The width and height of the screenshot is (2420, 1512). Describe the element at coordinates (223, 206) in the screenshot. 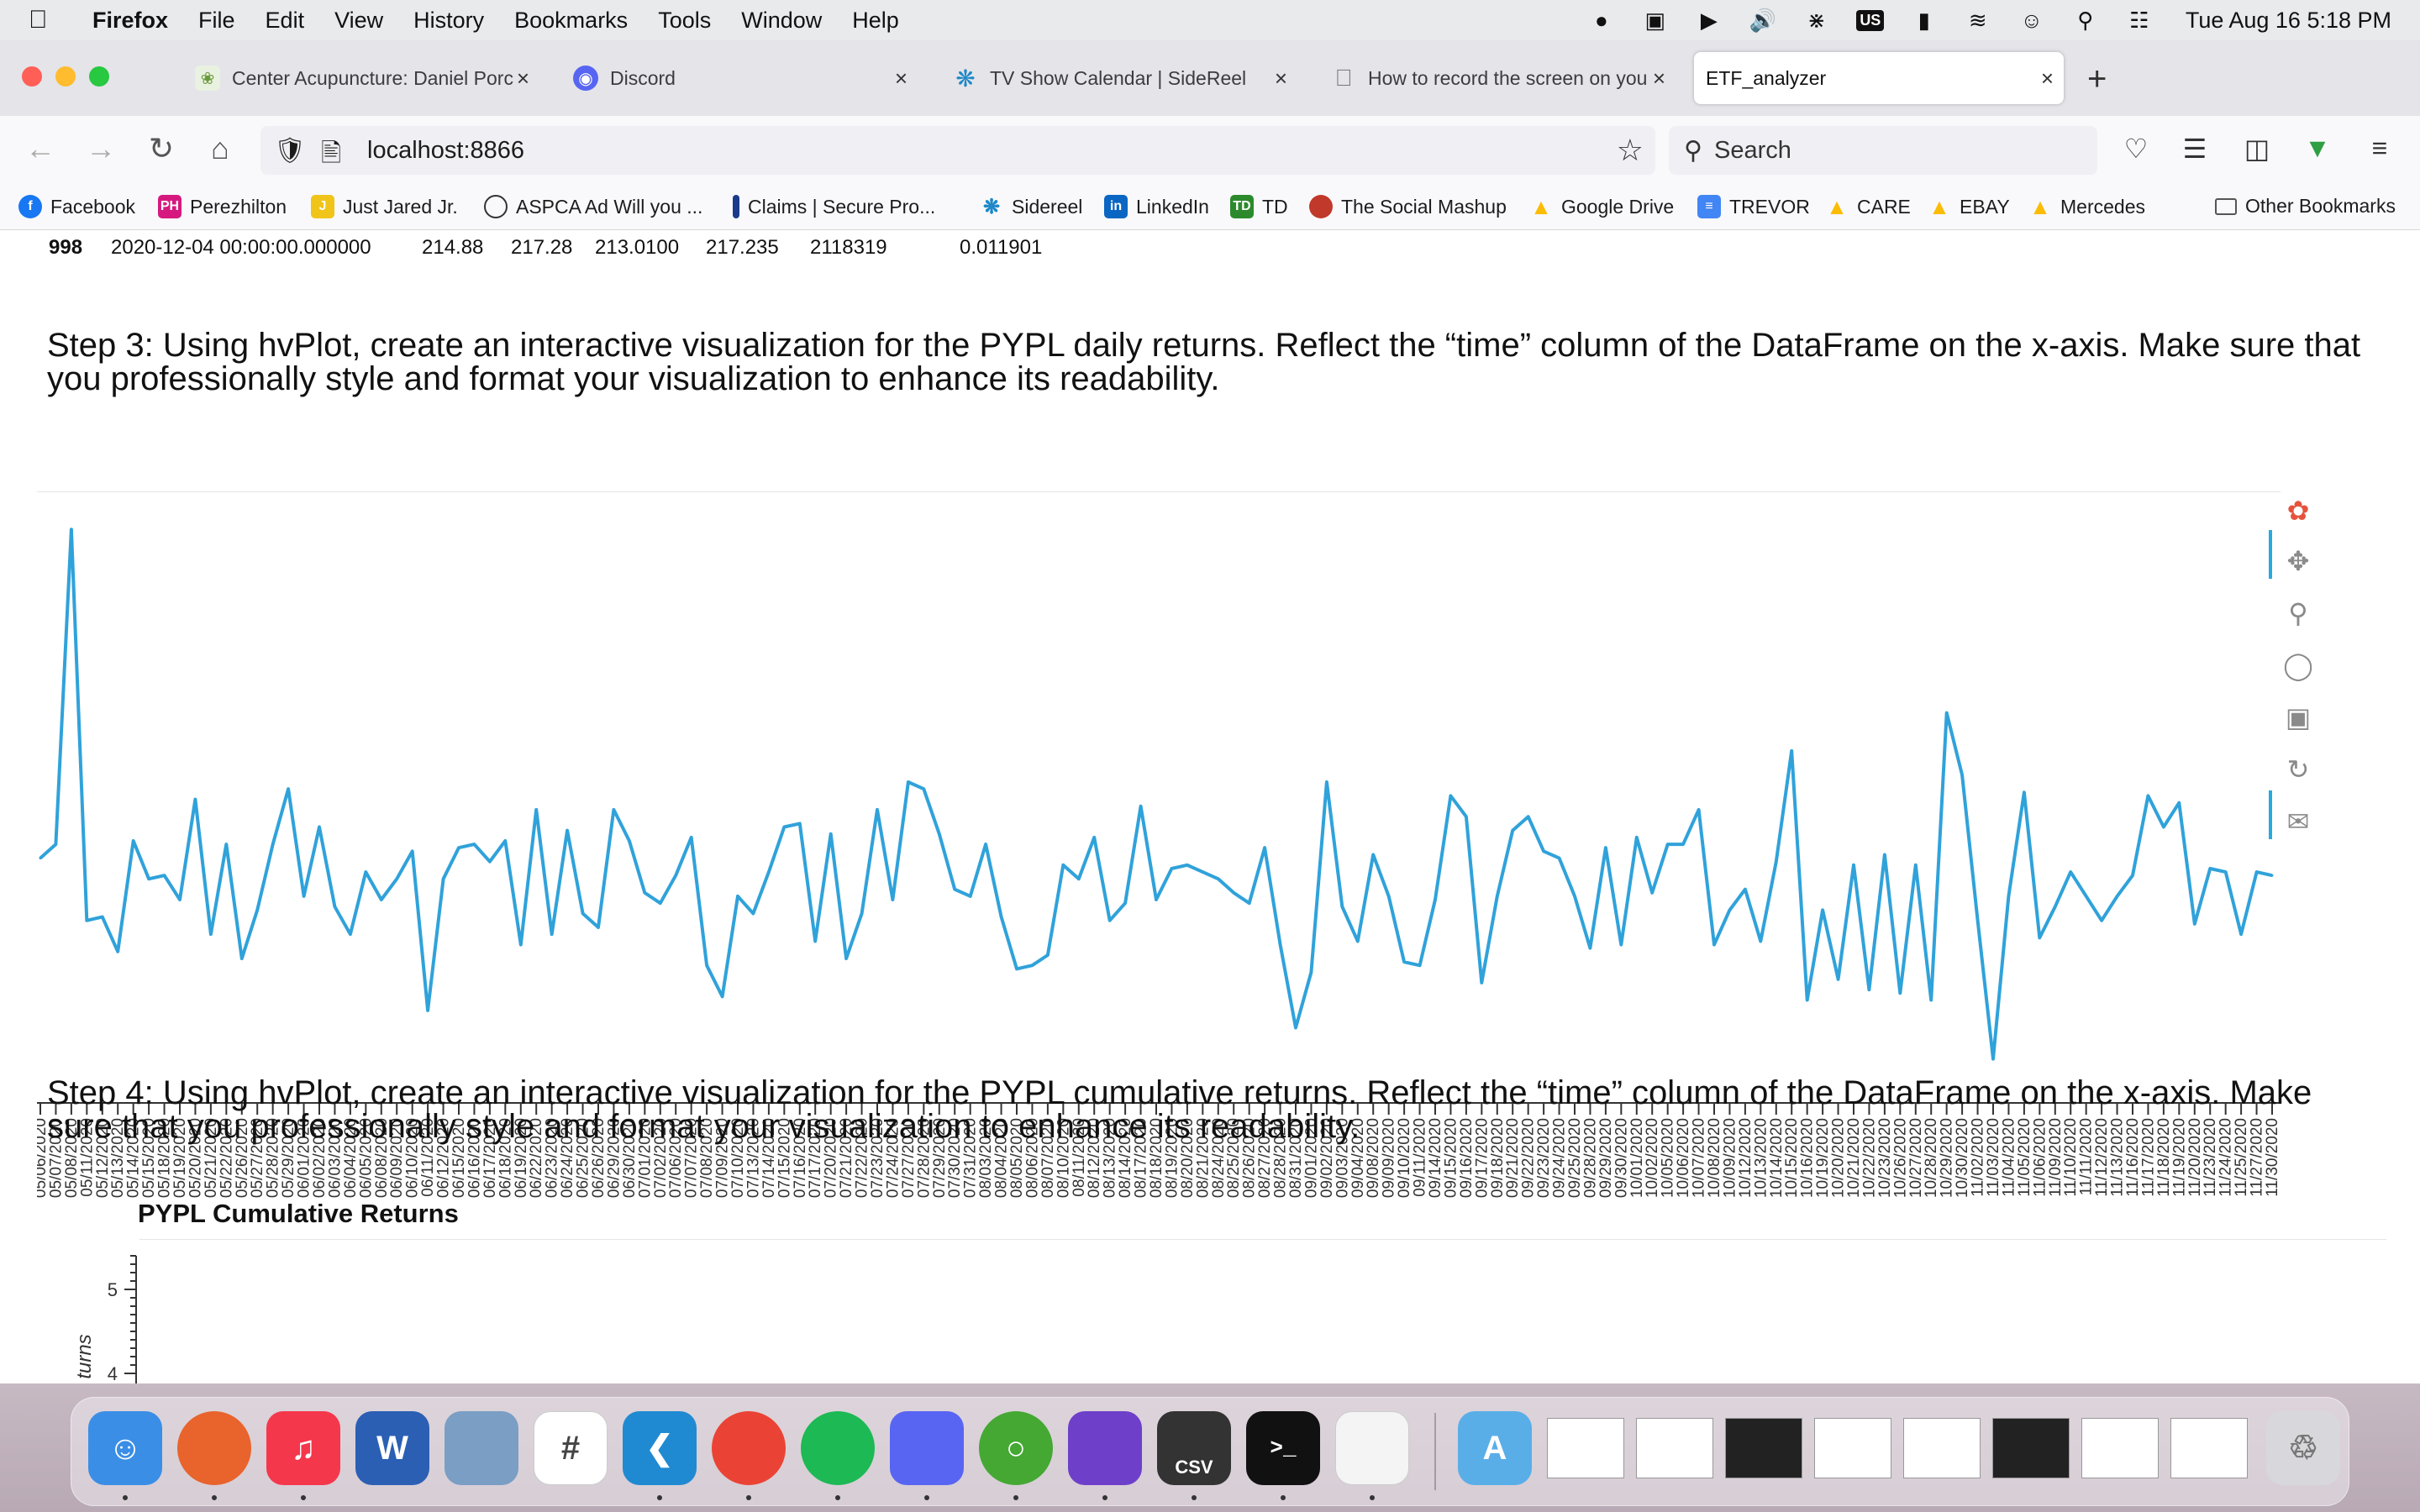

I see `bookmark-perezhilton: PH Perezhilton` at that location.